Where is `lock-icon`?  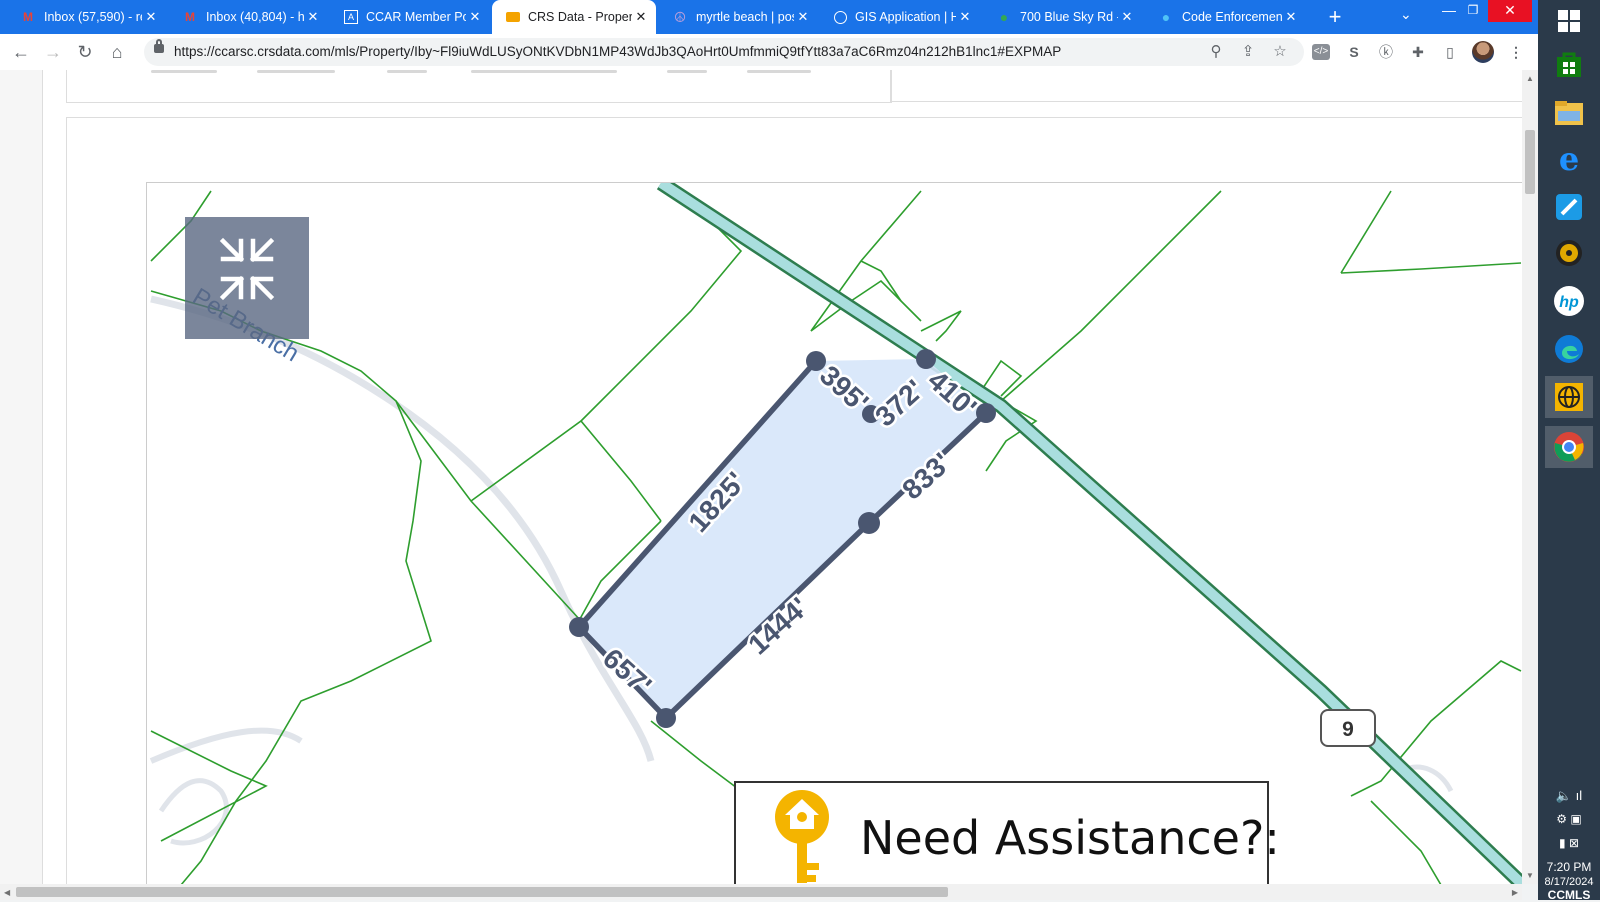 lock-icon is located at coordinates (159, 46).